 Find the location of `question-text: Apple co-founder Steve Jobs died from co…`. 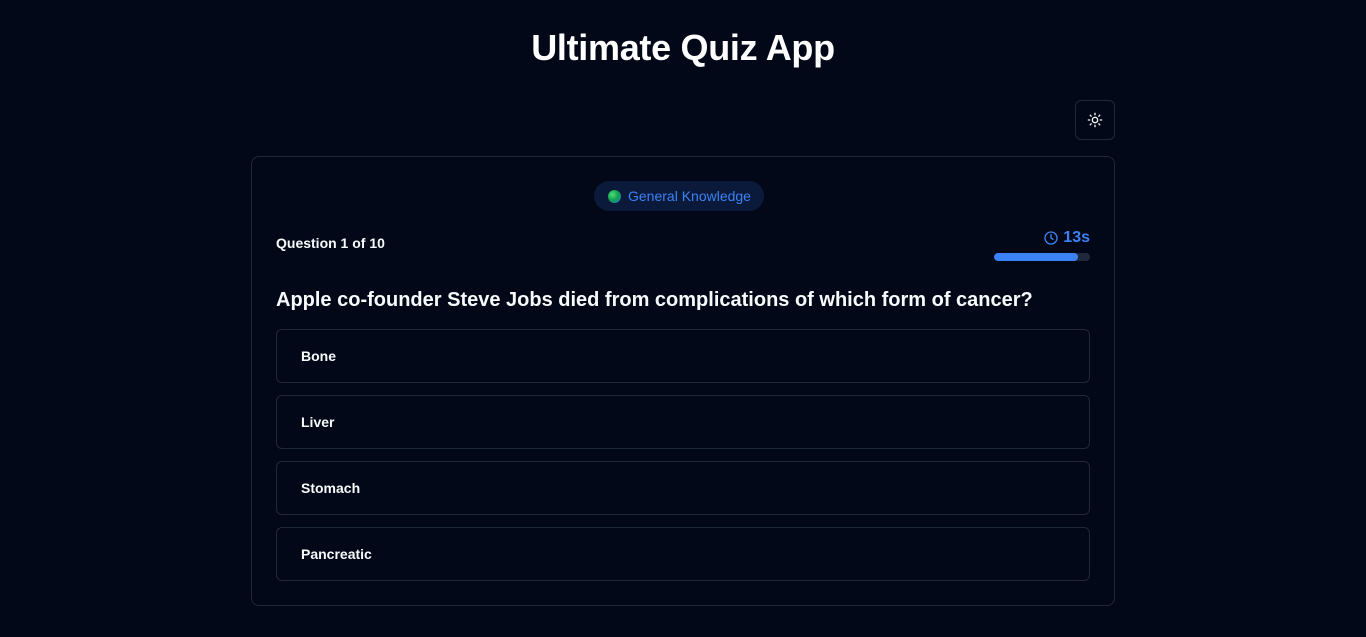

question-text: Apple co-founder Steve Jobs died from co… is located at coordinates (654, 300).